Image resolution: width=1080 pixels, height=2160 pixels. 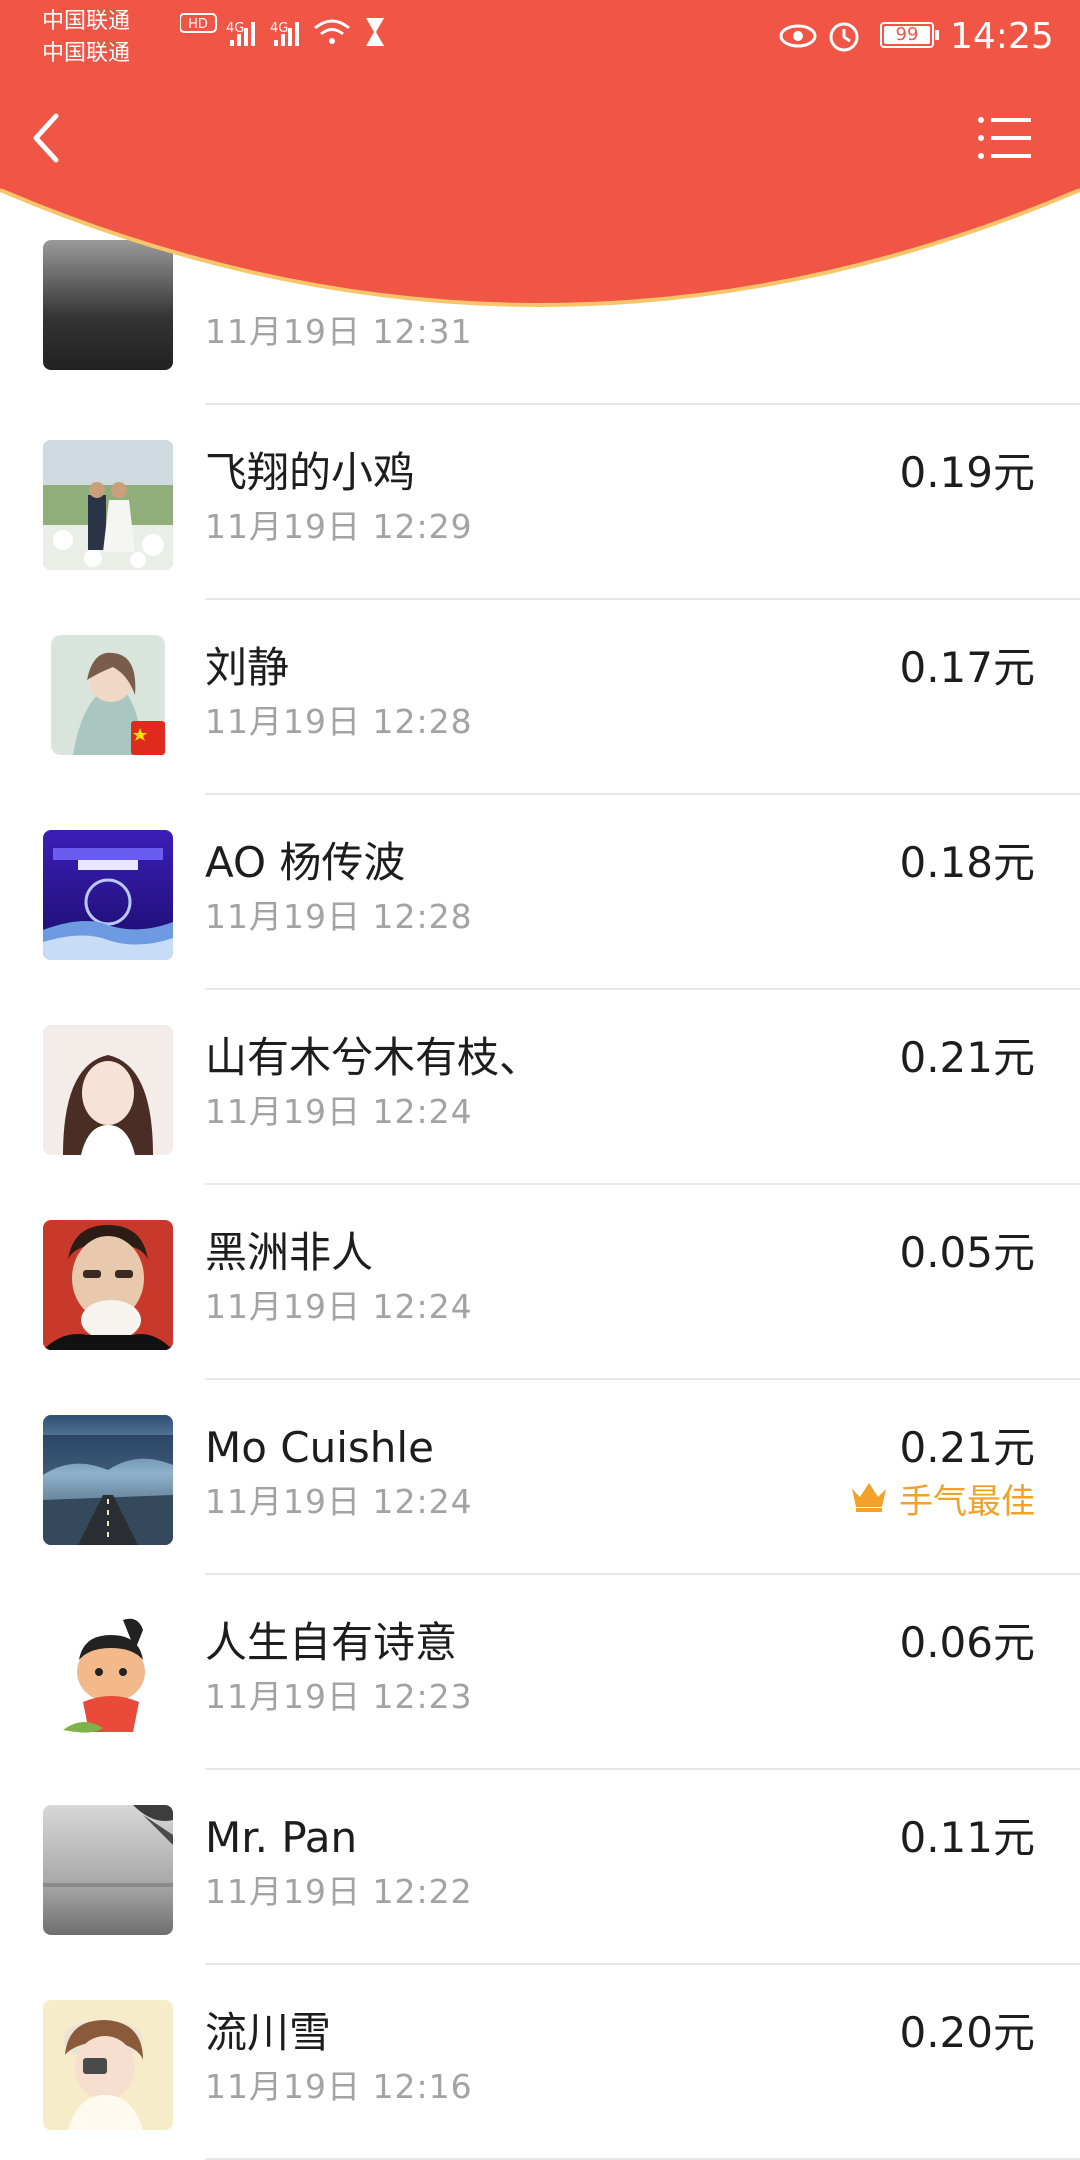 What do you see at coordinates (967, 472) in the screenshot?
I see `claim-amount: 0.19元` at bounding box center [967, 472].